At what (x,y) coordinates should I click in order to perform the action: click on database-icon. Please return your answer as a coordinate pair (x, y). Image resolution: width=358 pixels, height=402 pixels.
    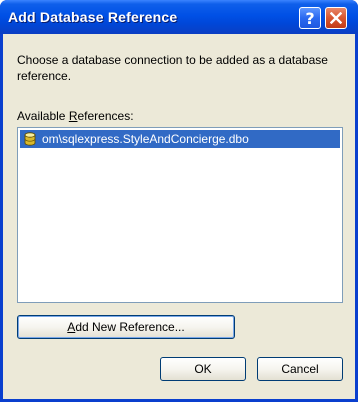
    Looking at the image, I should click on (30, 139).